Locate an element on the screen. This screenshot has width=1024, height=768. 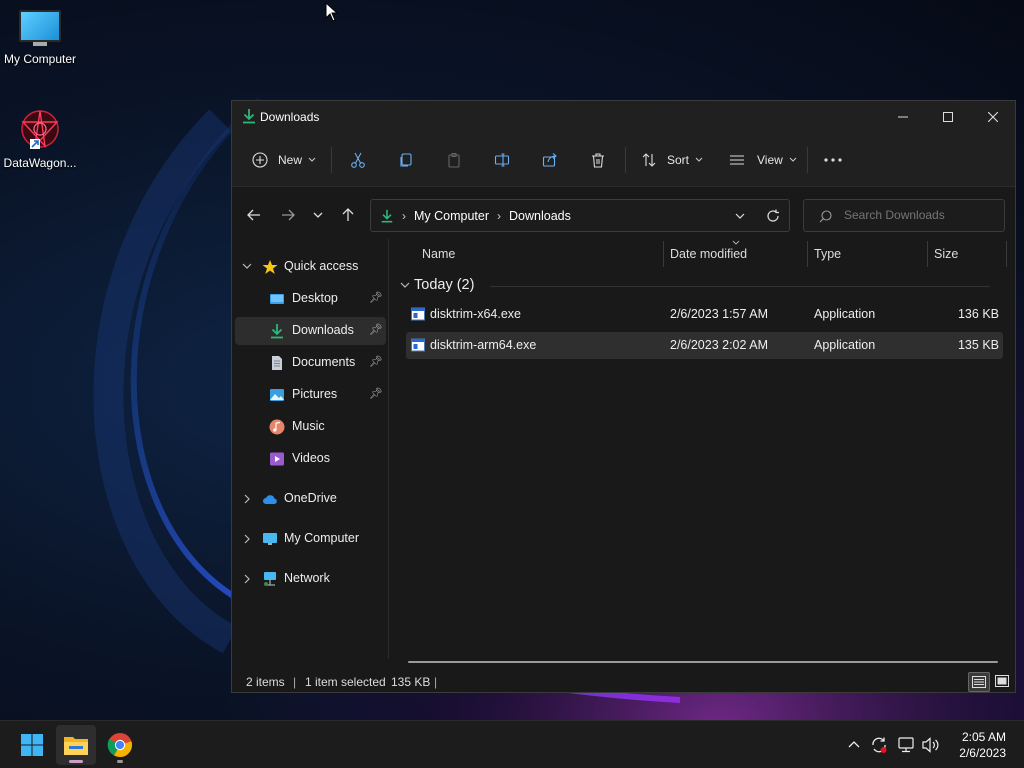
column-header-type: Type is located at coordinates (869, 254).